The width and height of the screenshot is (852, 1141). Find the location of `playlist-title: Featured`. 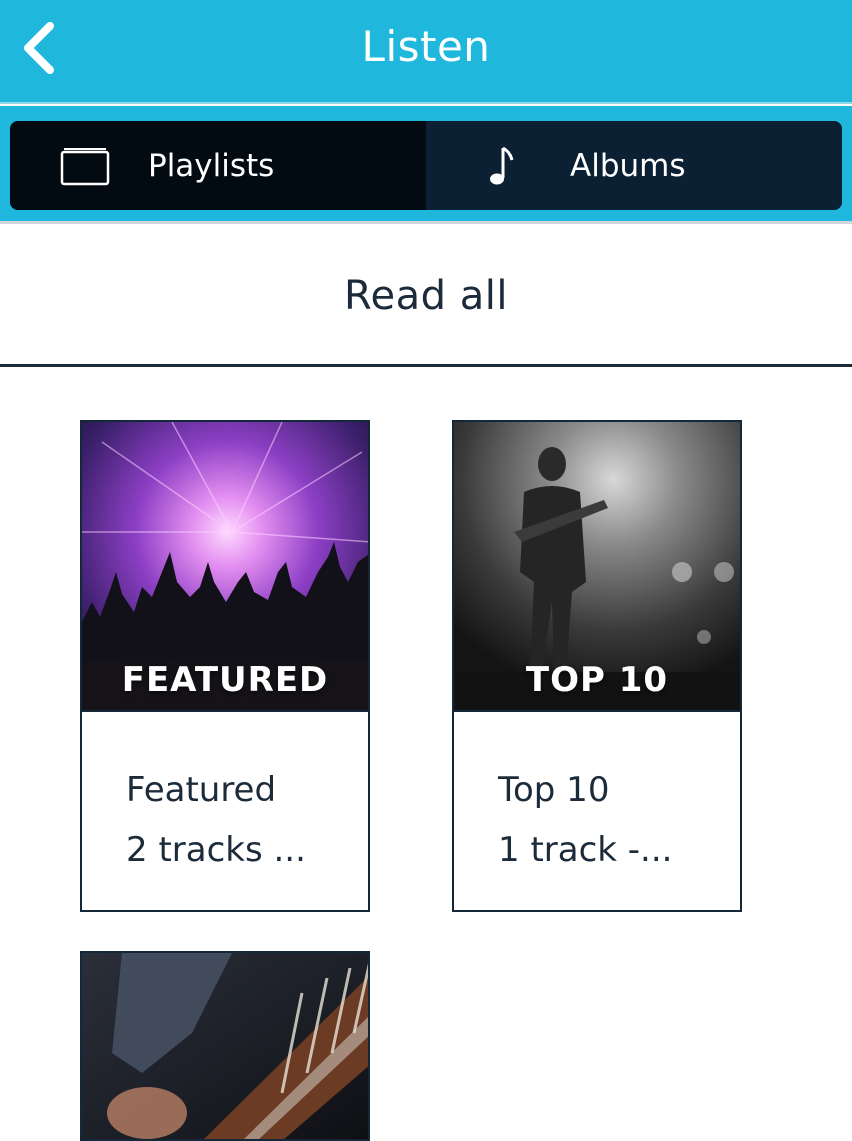

playlist-title: Featured is located at coordinates (201, 790).